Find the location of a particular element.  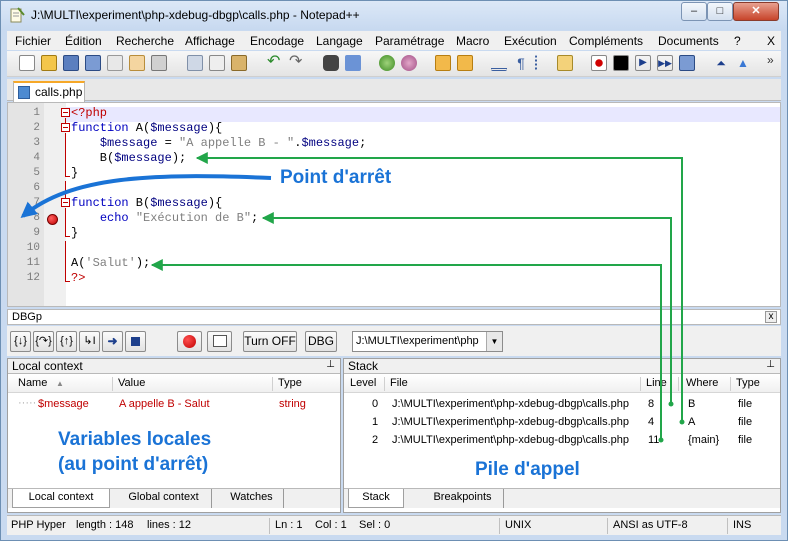

breakpoint-annotation: Point d'arrêt is located at coordinates (336, 177).